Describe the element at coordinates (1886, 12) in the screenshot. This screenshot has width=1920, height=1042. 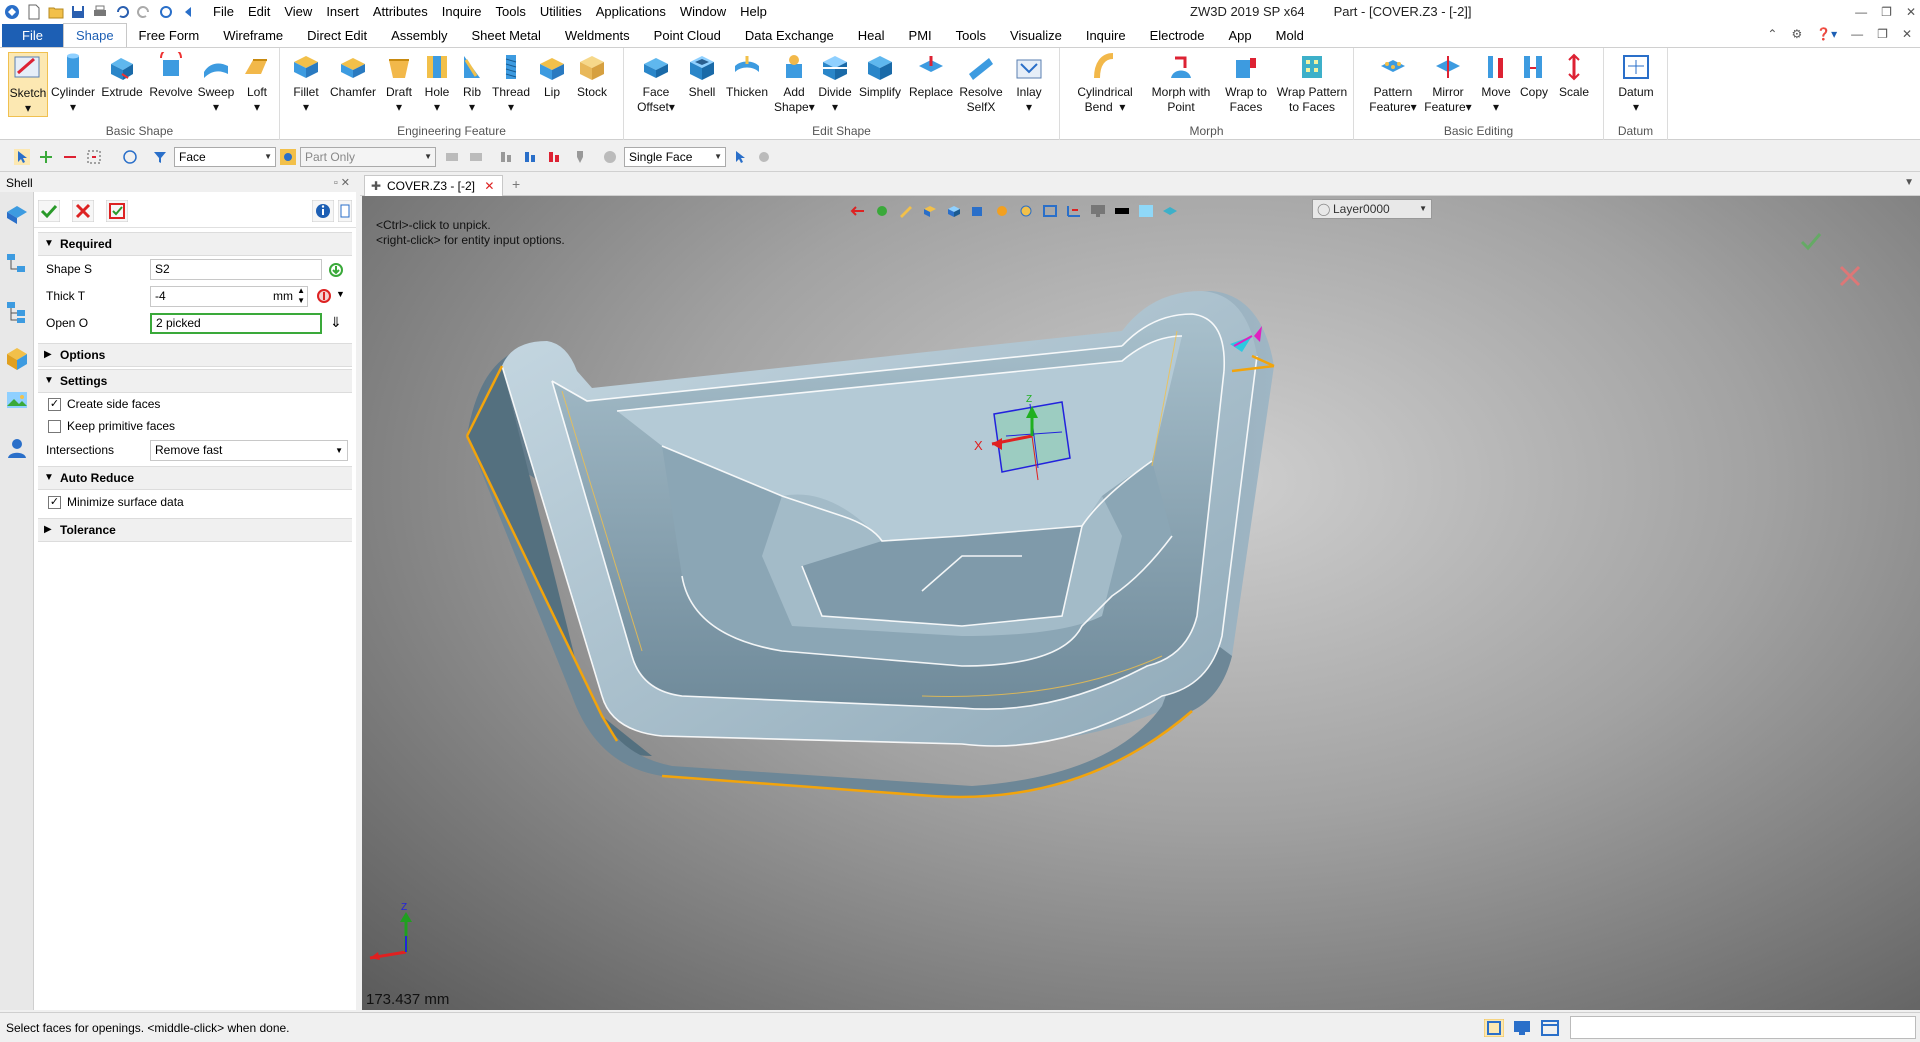
I see `restore-icon: ❐` at that location.